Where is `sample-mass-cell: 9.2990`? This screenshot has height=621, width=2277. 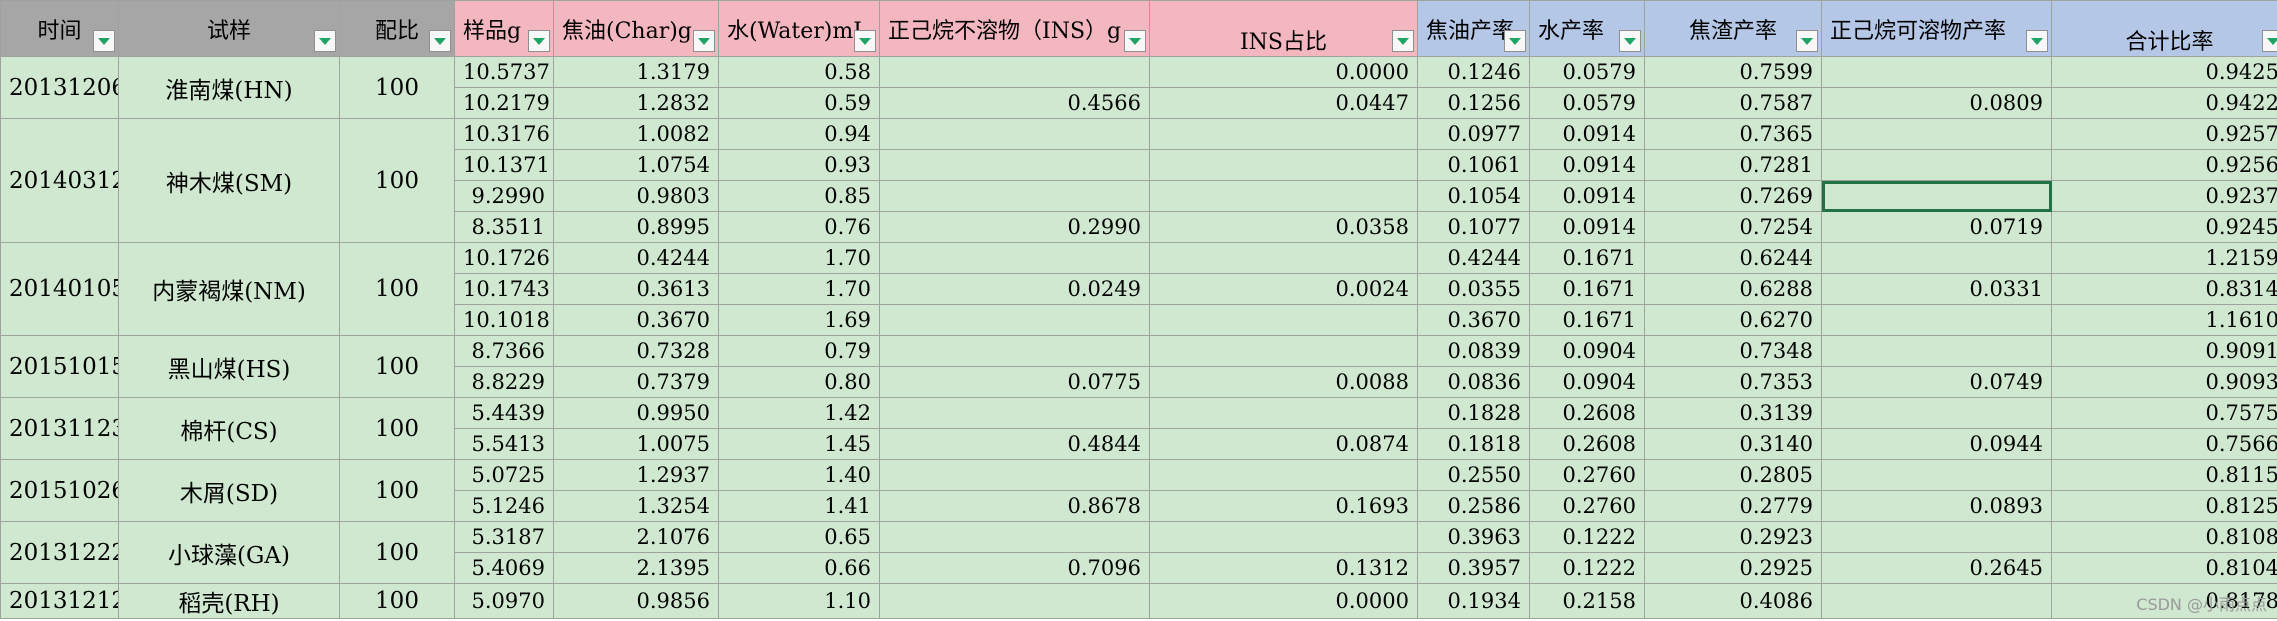 sample-mass-cell: 9.2990 is located at coordinates (504, 196).